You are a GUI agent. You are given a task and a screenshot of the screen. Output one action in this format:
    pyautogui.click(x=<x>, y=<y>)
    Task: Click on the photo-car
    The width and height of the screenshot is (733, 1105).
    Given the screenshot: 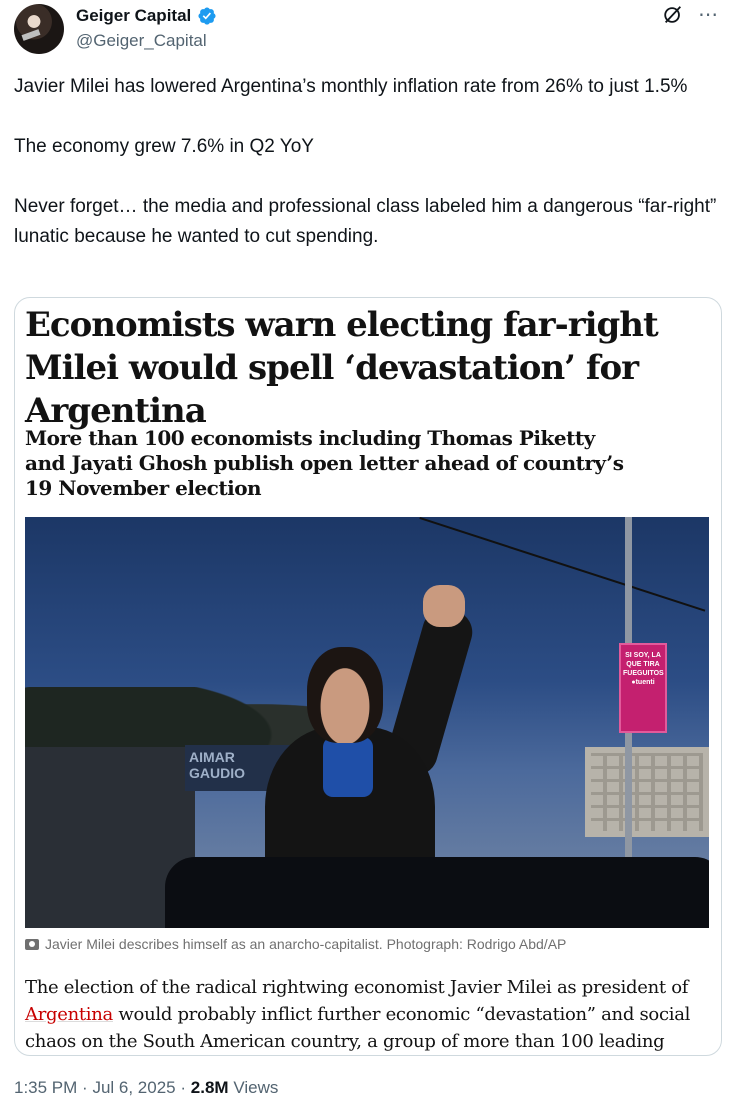 What is the action you would take?
    pyautogui.click(x=437, y=892)
    